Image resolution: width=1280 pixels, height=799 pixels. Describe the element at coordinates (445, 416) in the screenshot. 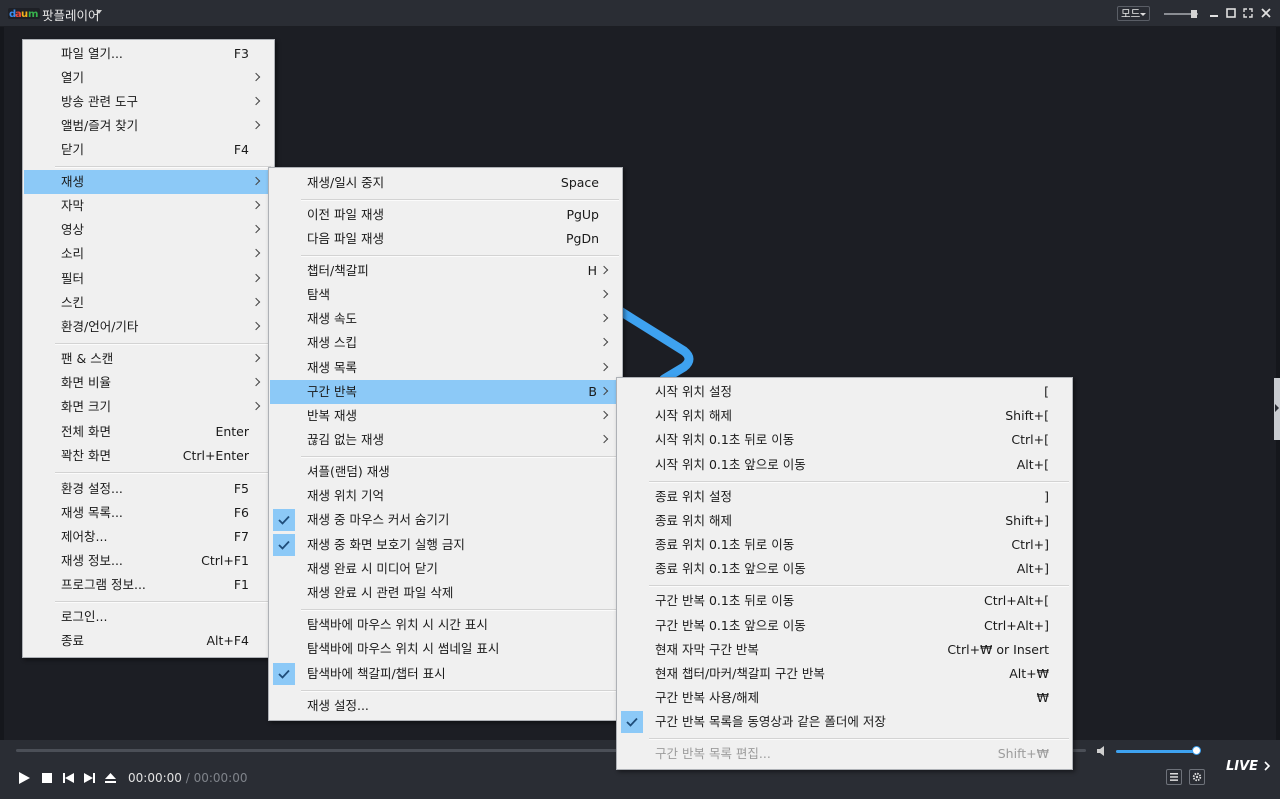

I see `menu-item-repeat-play: 반복 재생` at that location.